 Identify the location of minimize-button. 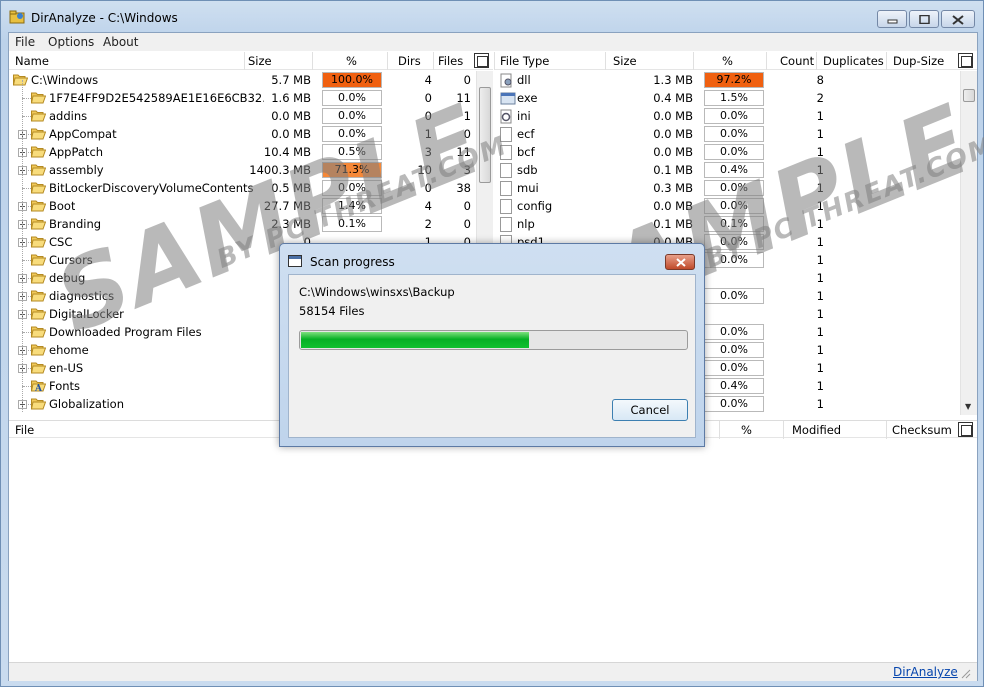
(892, 19).